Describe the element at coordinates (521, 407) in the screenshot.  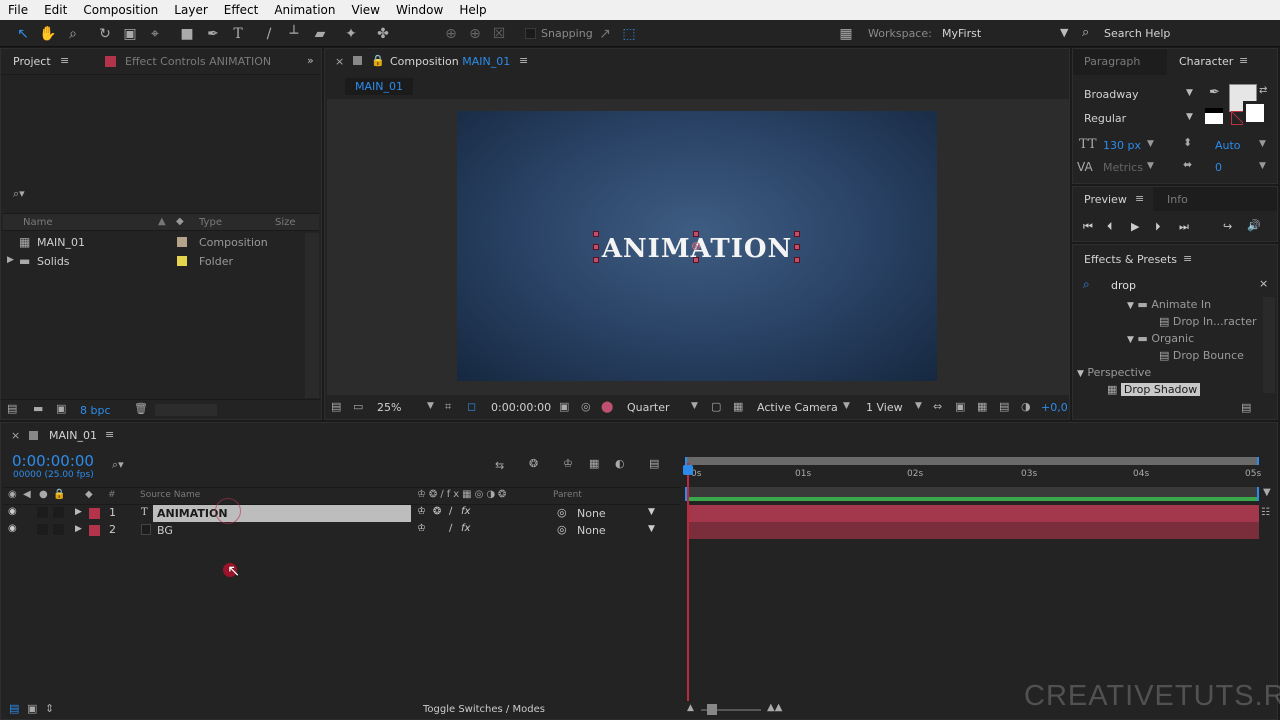
I see `current-time: 0:00:00:00` at that location.